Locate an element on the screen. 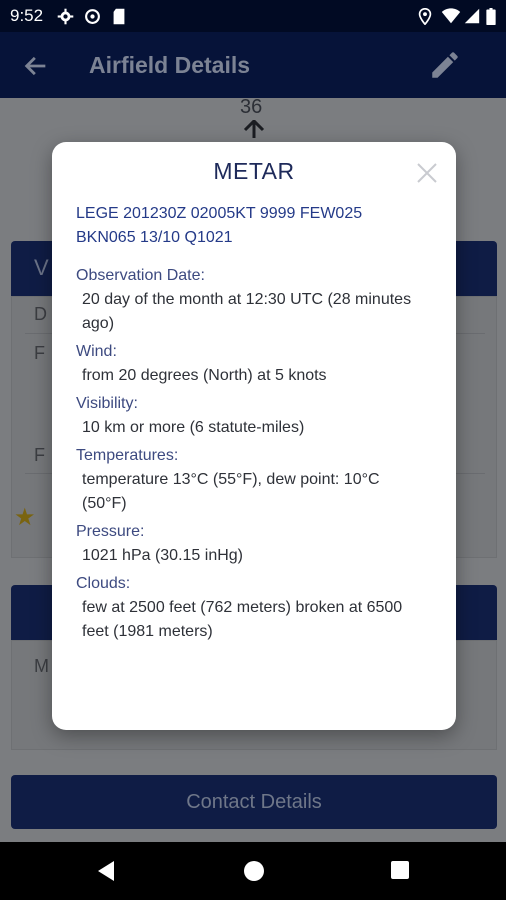 This screenshot has width=506, height=900. visibility-label: Visibility: is located at coordinates (107, 403).